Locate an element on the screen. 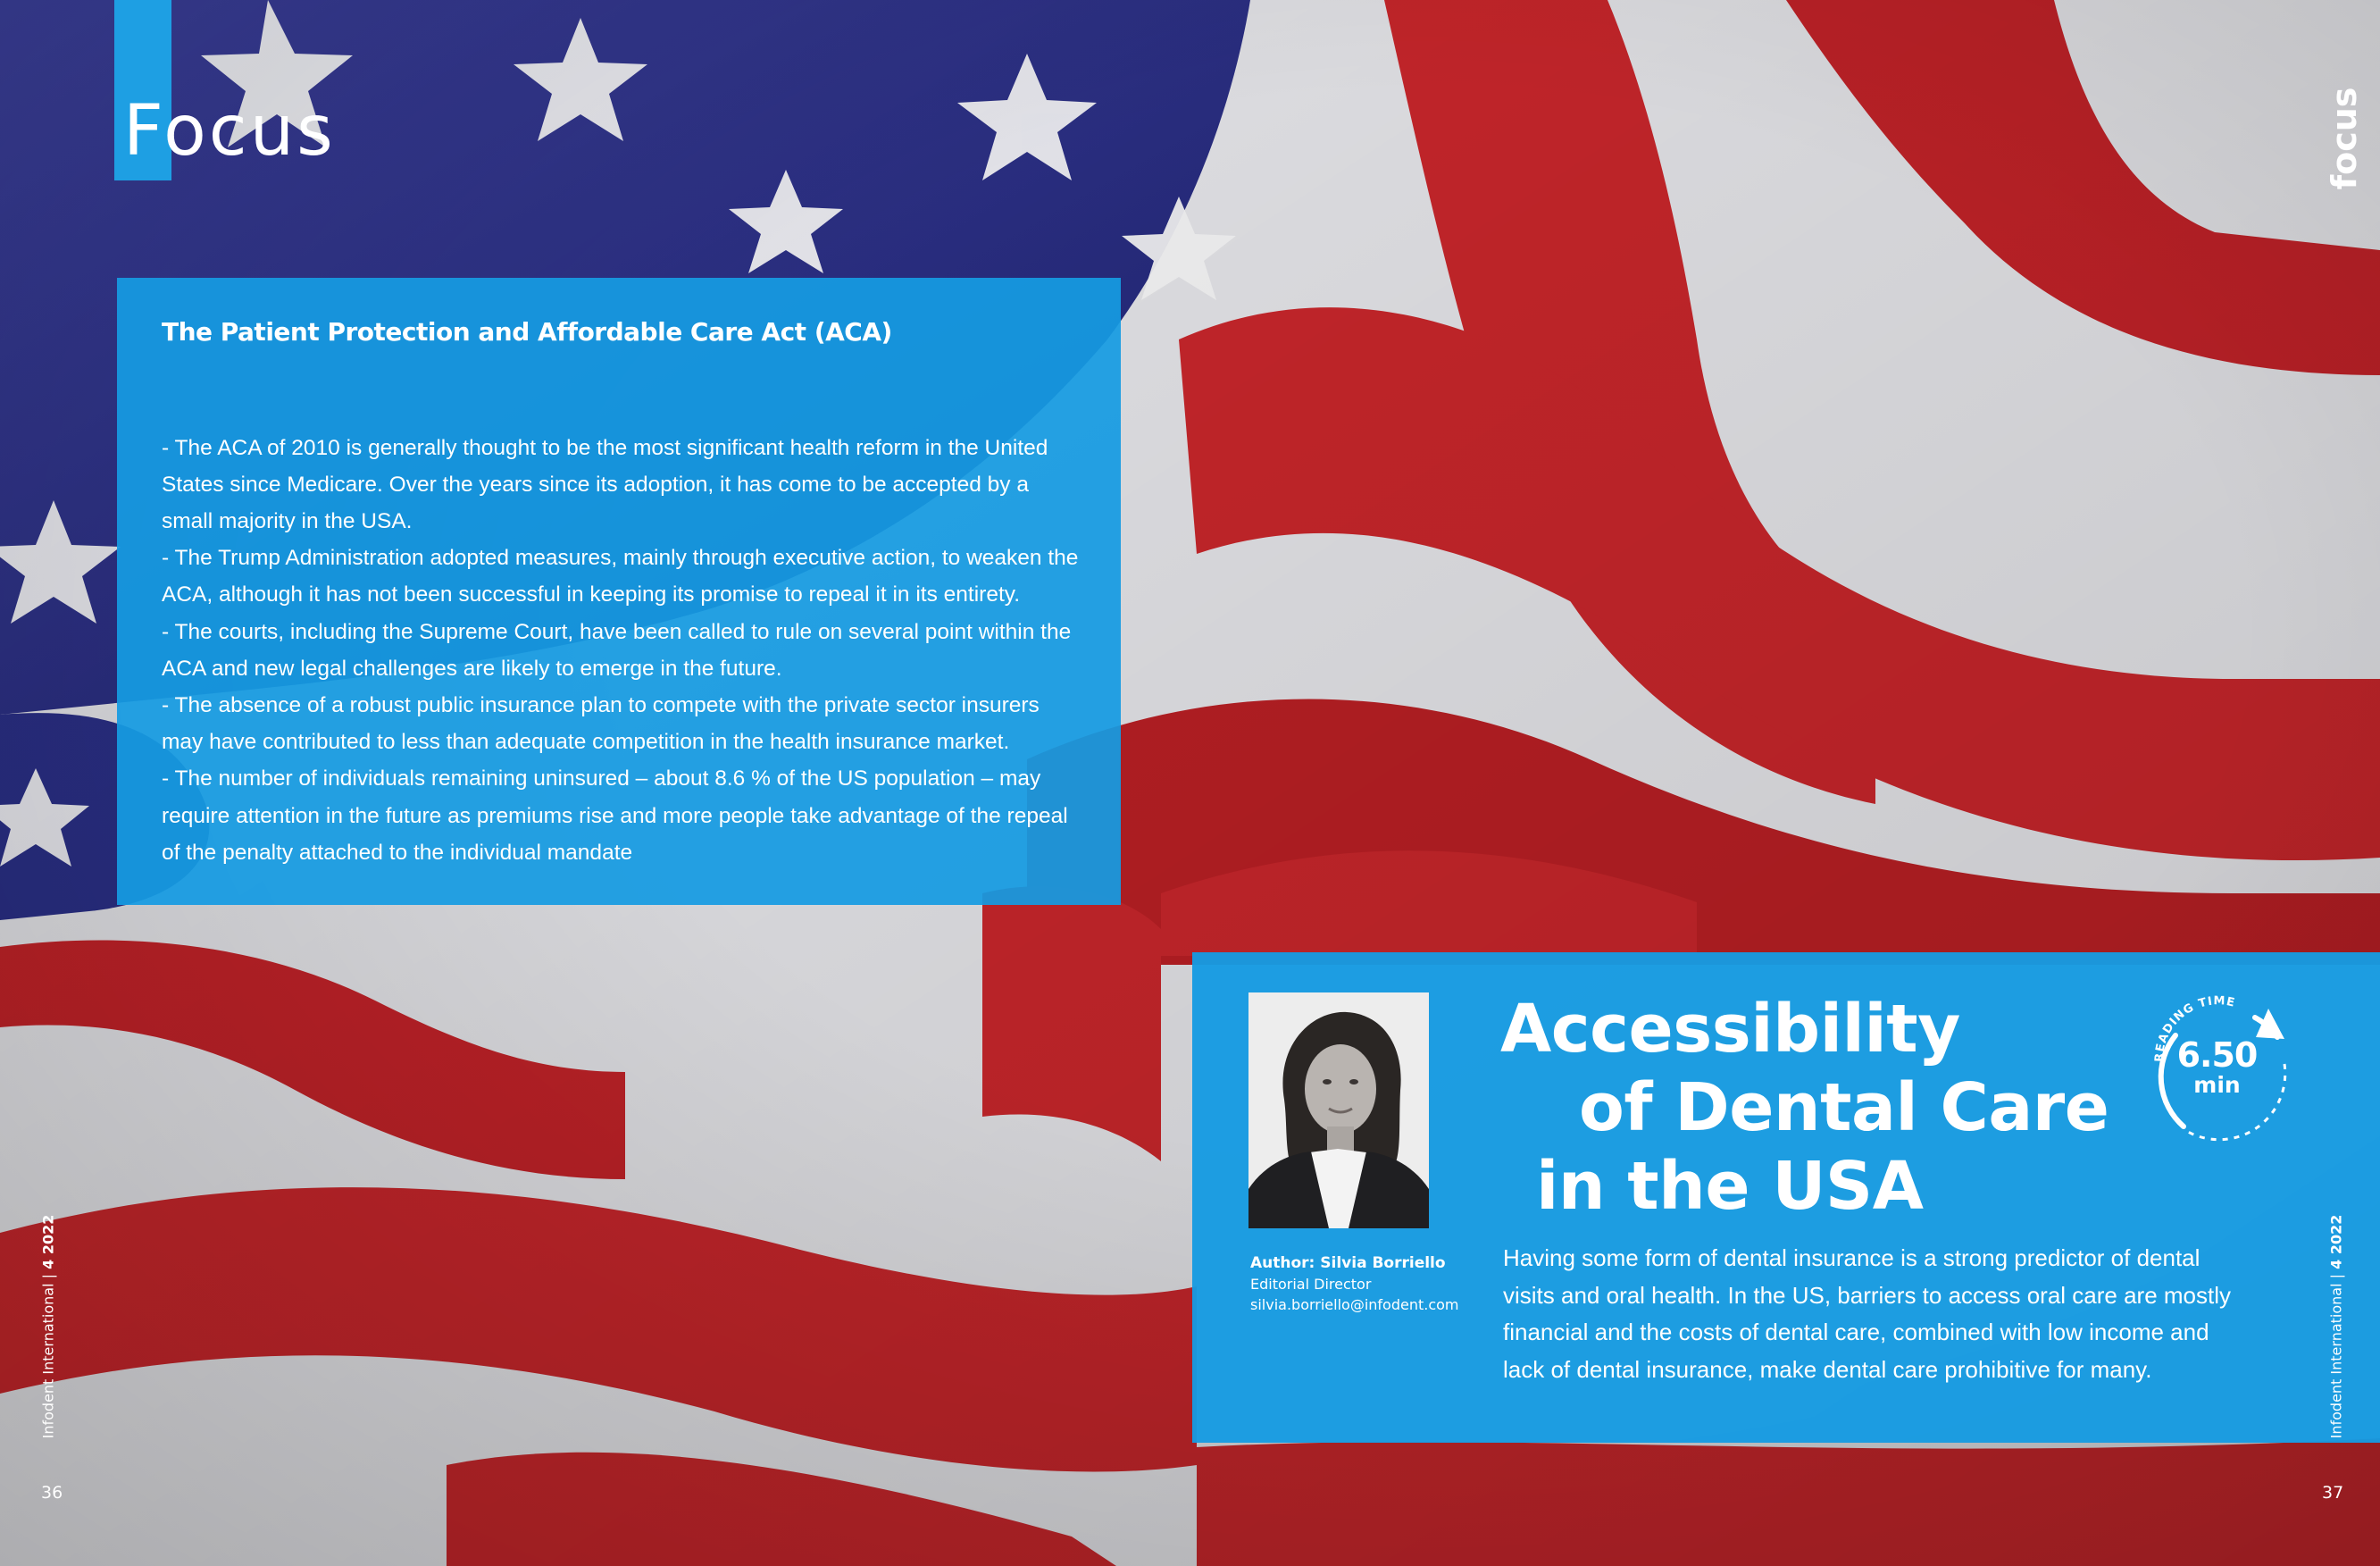  reading-time-unit: min is located at coordinates (2217, 1085).